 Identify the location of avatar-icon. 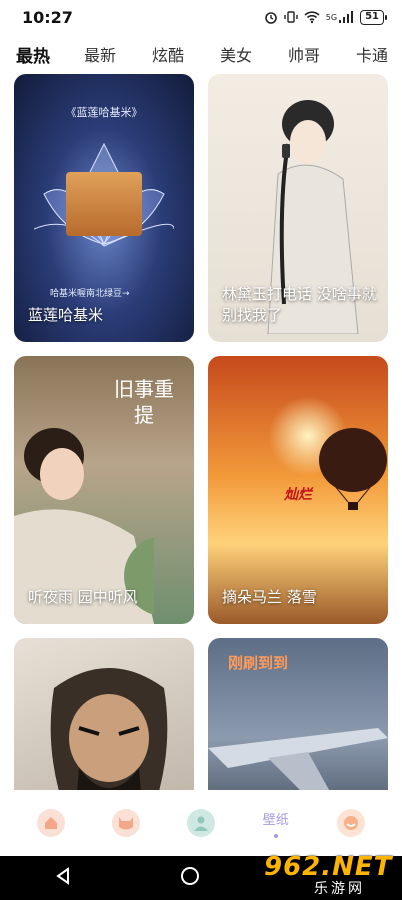
(200, 823).